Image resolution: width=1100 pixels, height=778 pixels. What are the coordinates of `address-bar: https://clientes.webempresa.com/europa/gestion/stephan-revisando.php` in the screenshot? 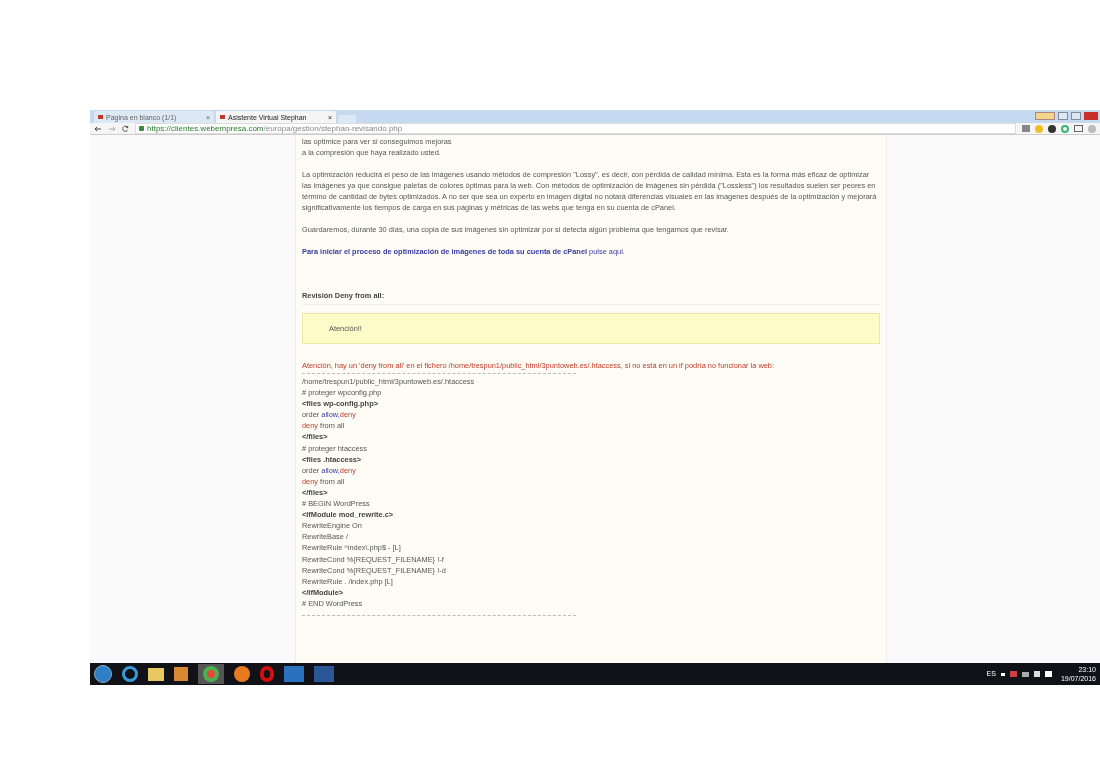 It's located at (575, 128).